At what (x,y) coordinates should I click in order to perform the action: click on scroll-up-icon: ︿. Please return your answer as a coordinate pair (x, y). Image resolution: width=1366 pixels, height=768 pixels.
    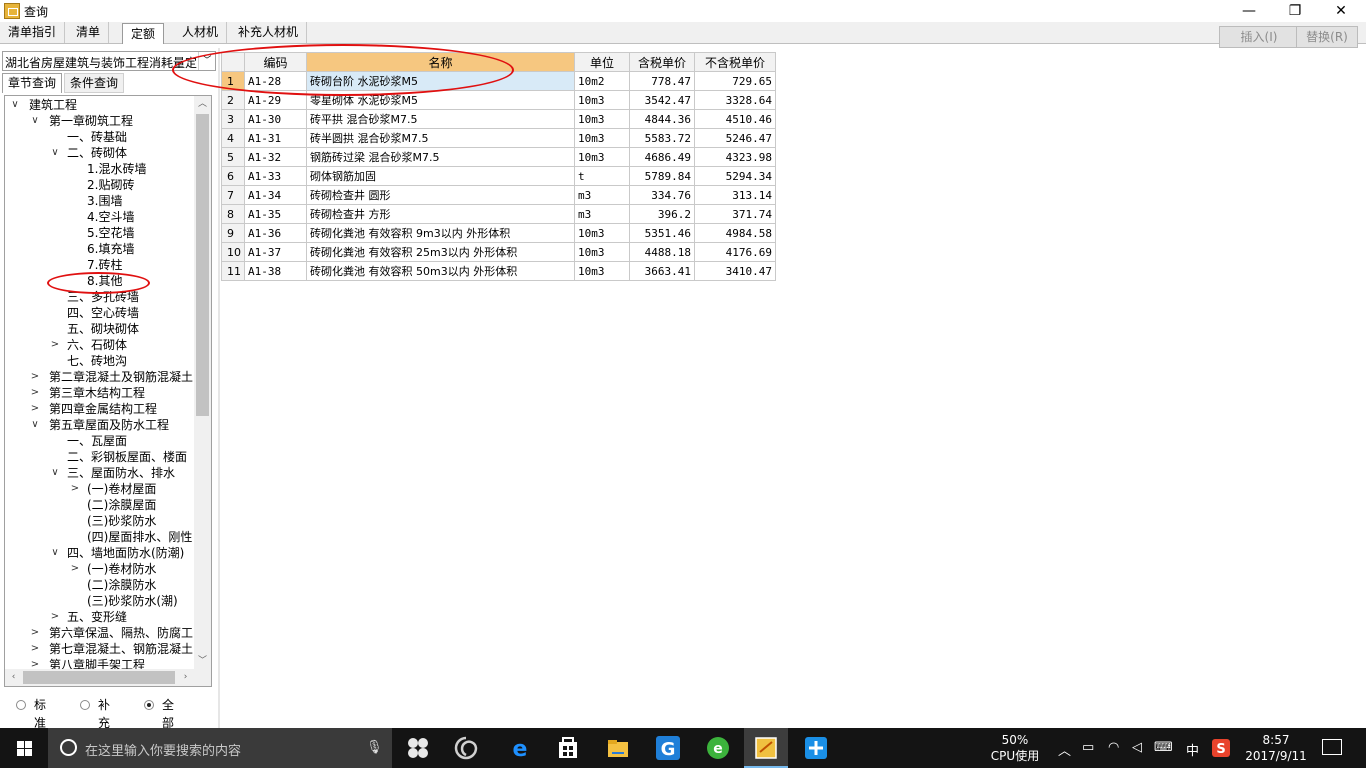
    Looking at the image, I should click on (202, 104).